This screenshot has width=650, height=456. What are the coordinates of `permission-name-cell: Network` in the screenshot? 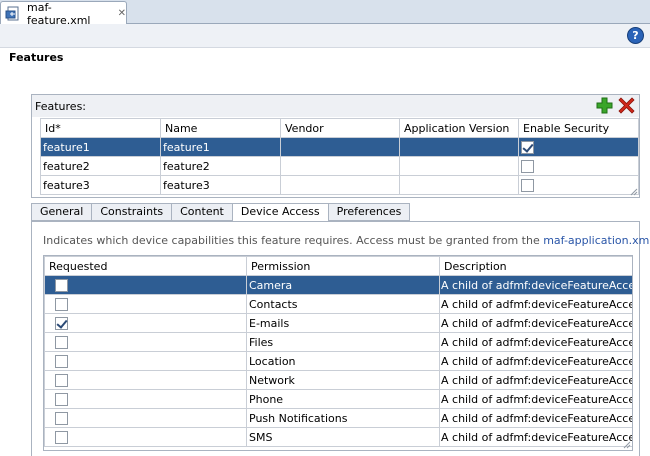 It's located at (343, 380).